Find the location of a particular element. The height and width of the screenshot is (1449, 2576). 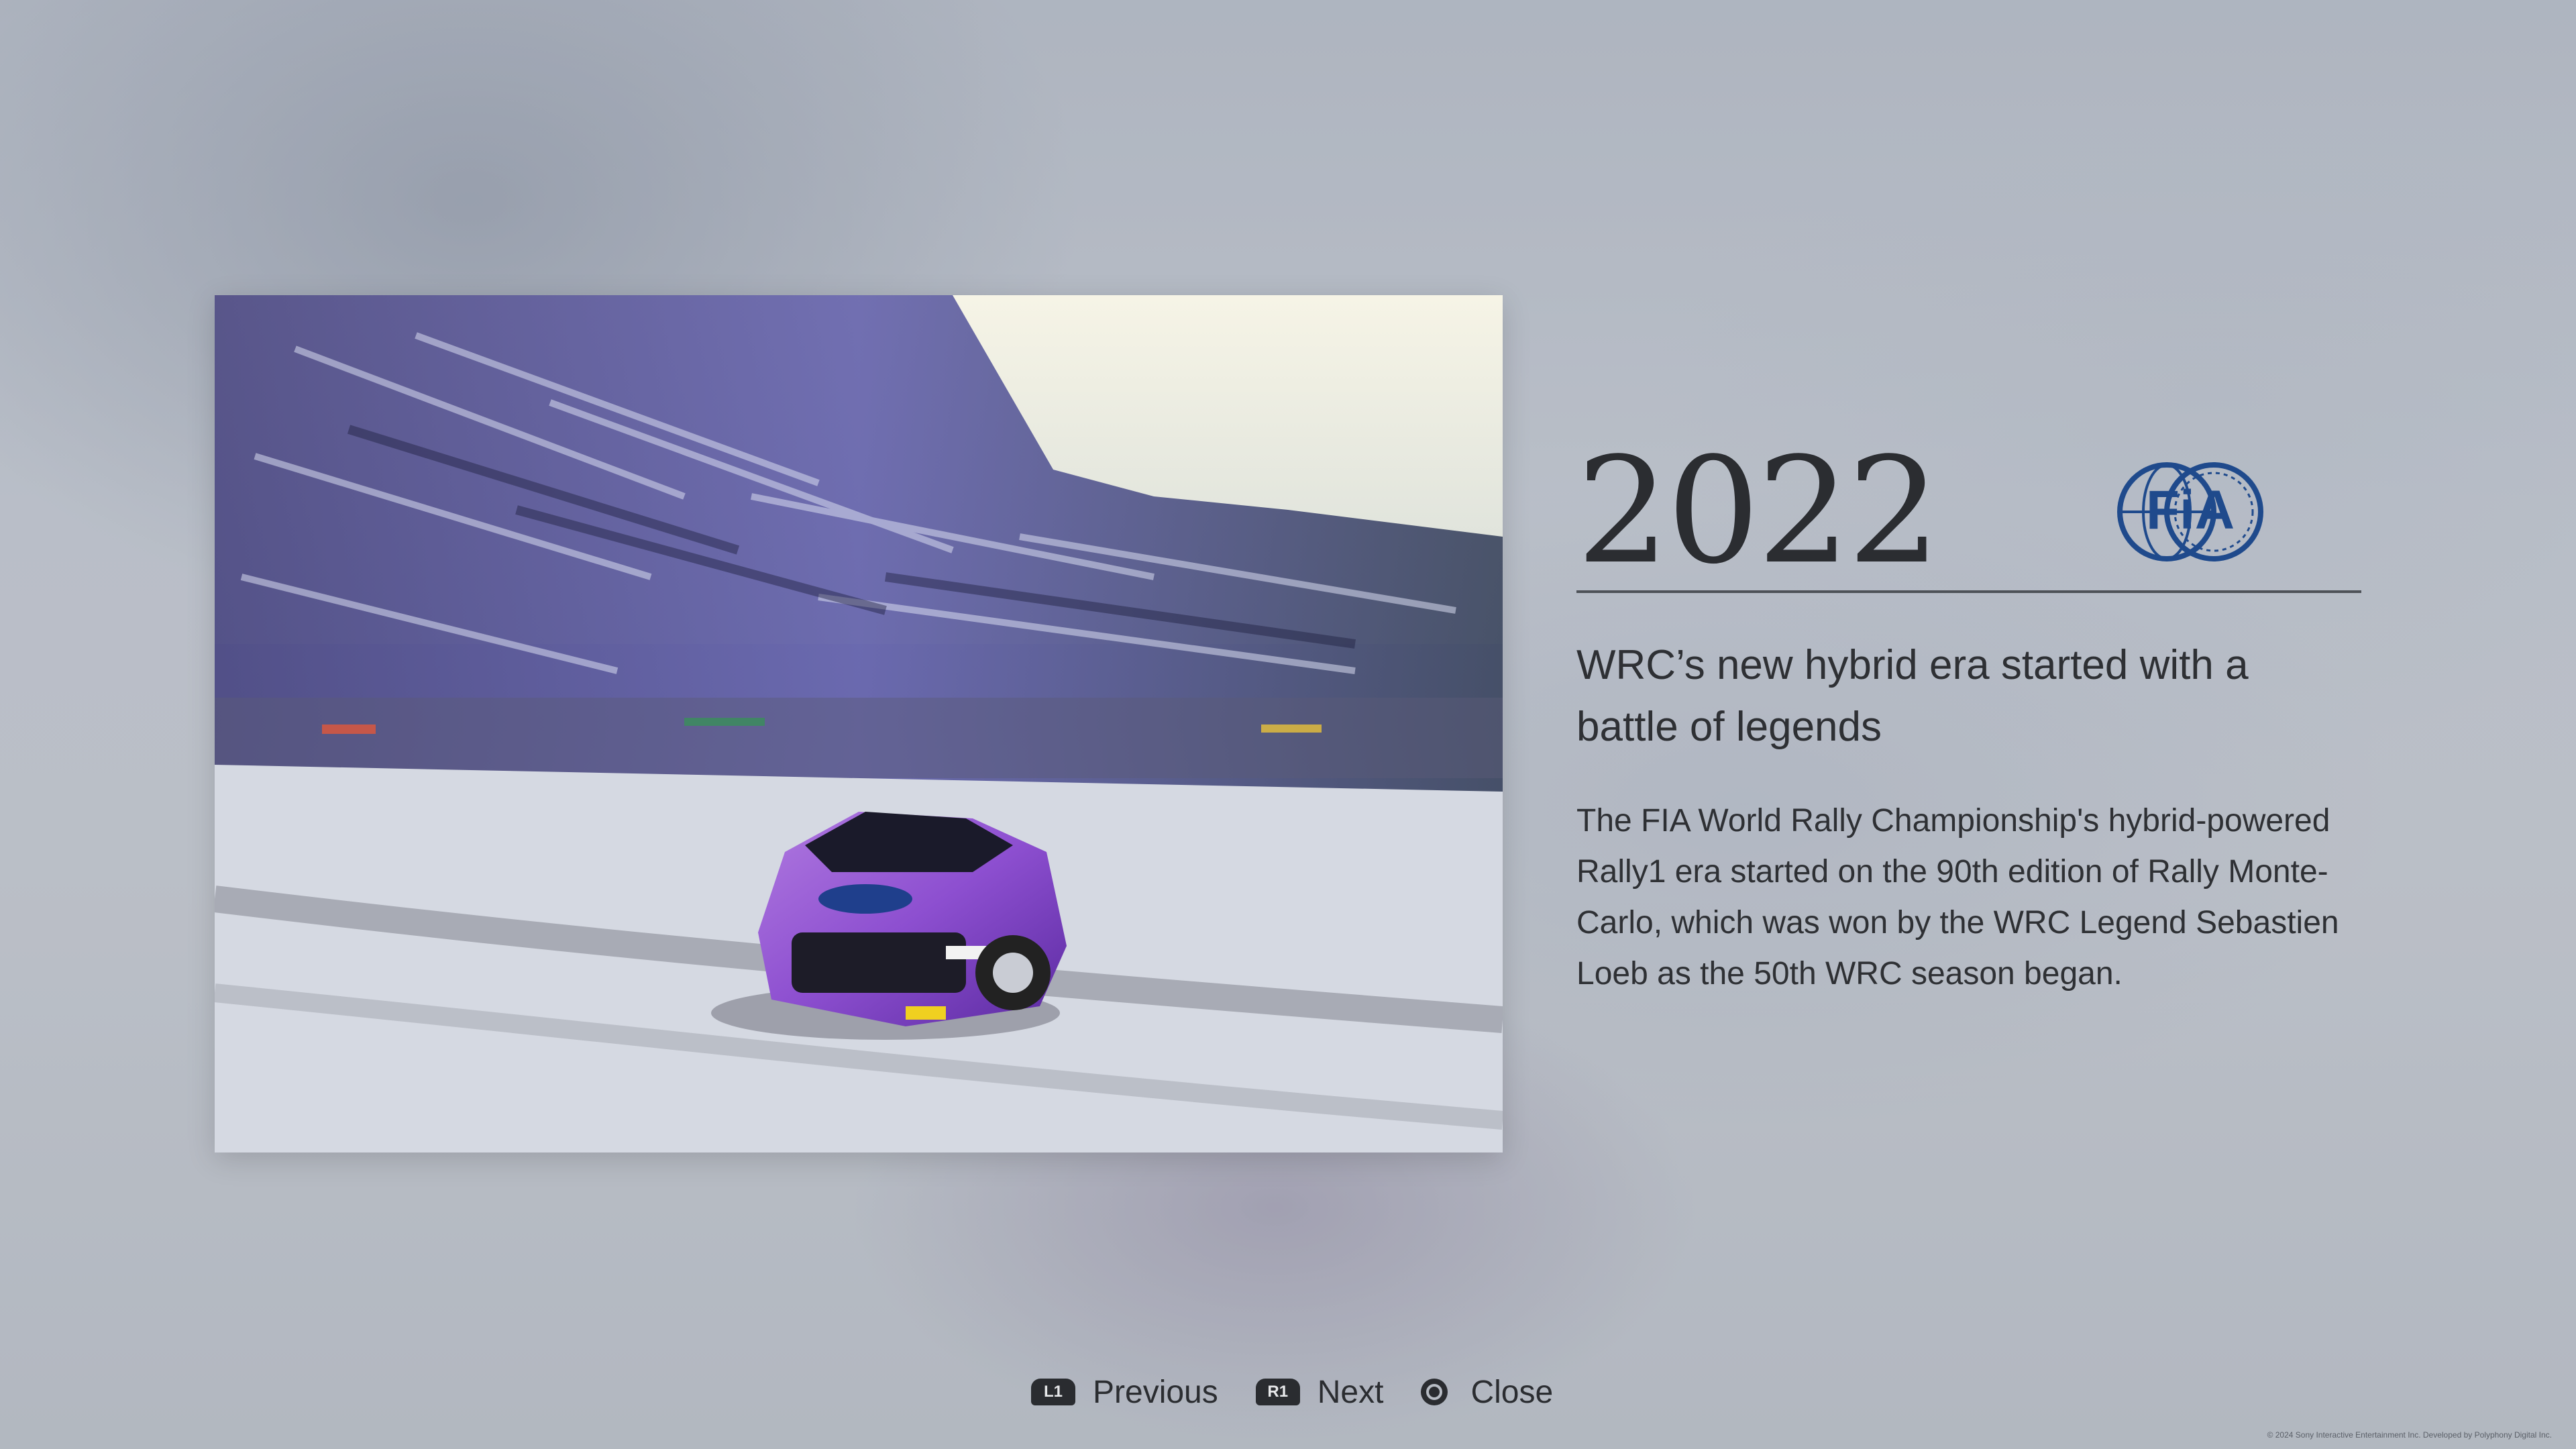

year-header: 2022 FiA is located at coordinates (1968, 511).